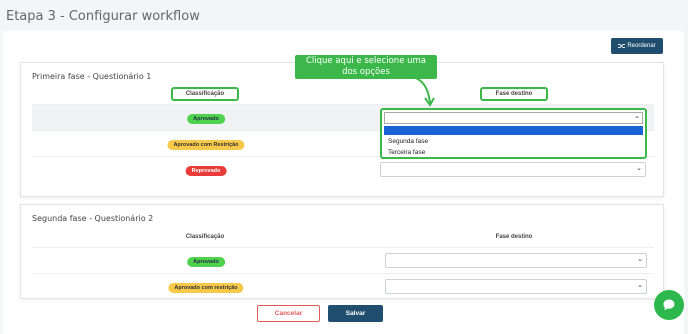 This screenshot has width=688, height=334. What do you see at coordinates (366, 61) in the screenshot?
I see `callout-line: Clique aqui e selecione uma` at bounding box center [366, 61].